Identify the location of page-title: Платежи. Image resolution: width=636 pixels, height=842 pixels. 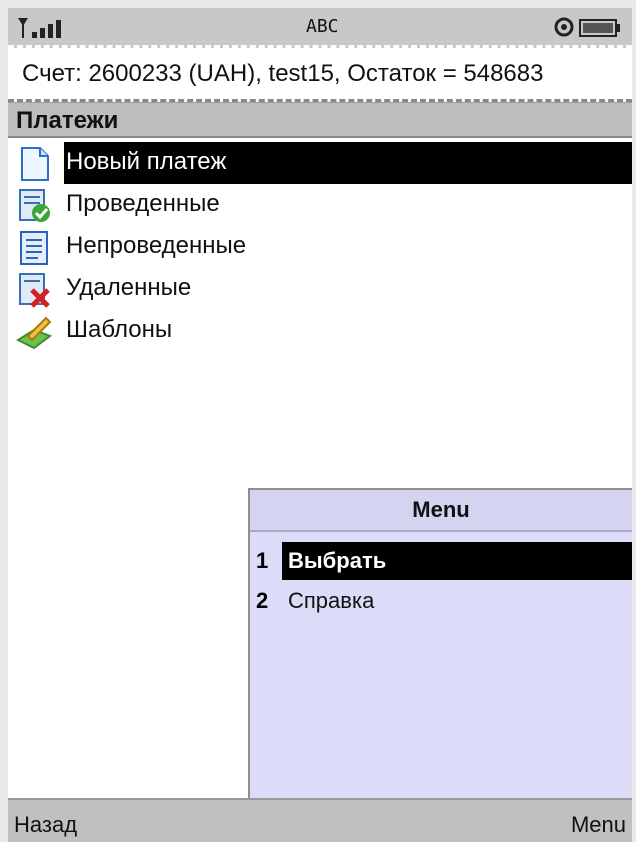
(67, 120).